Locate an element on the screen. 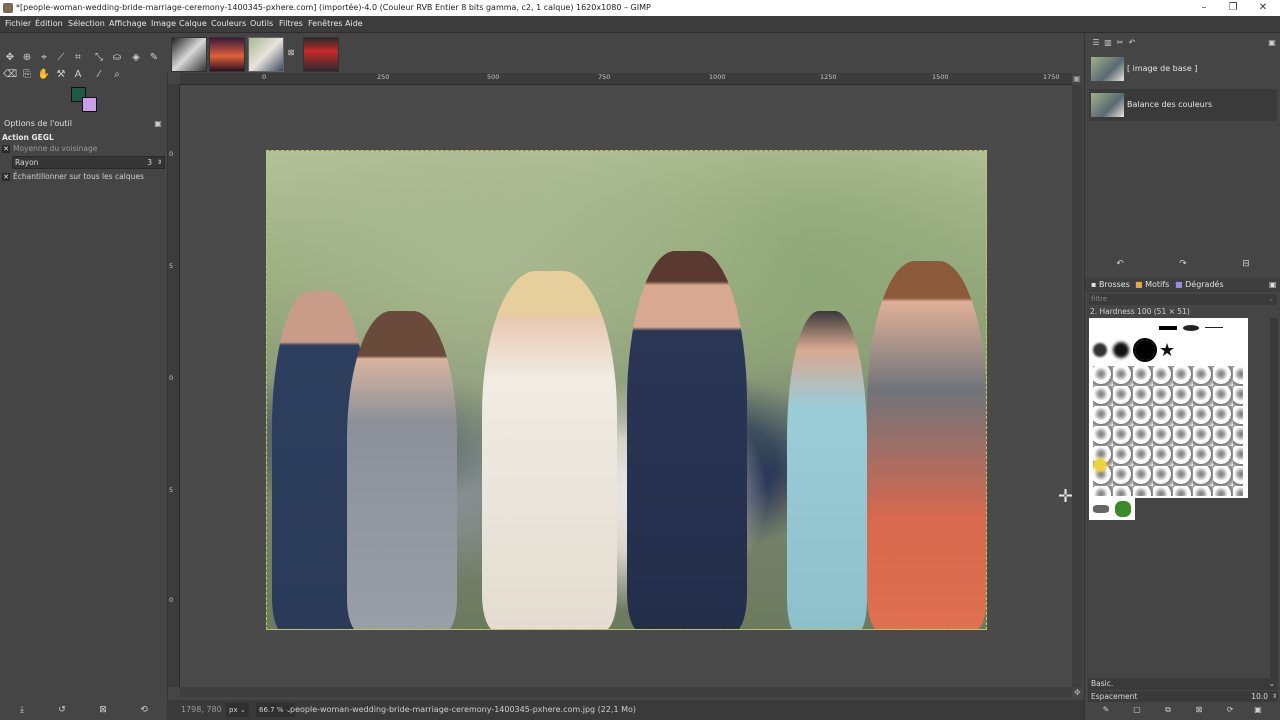 Image resolution: width=1280 pixels, height=720 pixels. close-tab-icon: ⊠ is located at coordinates (291, 53).